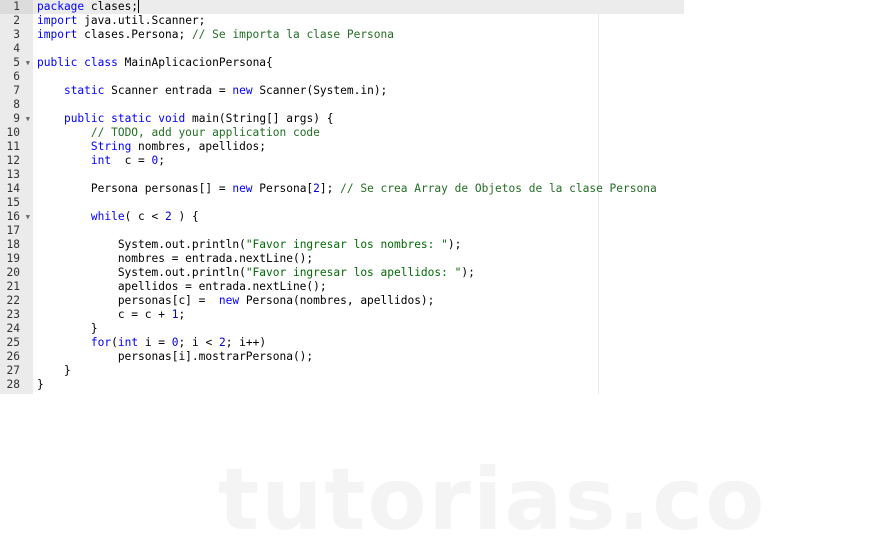  What do you see at coordinates (358, 147) in the screenshot?
I see `code-line: String nombres, apellidos;` at bounding box center [358, 147].